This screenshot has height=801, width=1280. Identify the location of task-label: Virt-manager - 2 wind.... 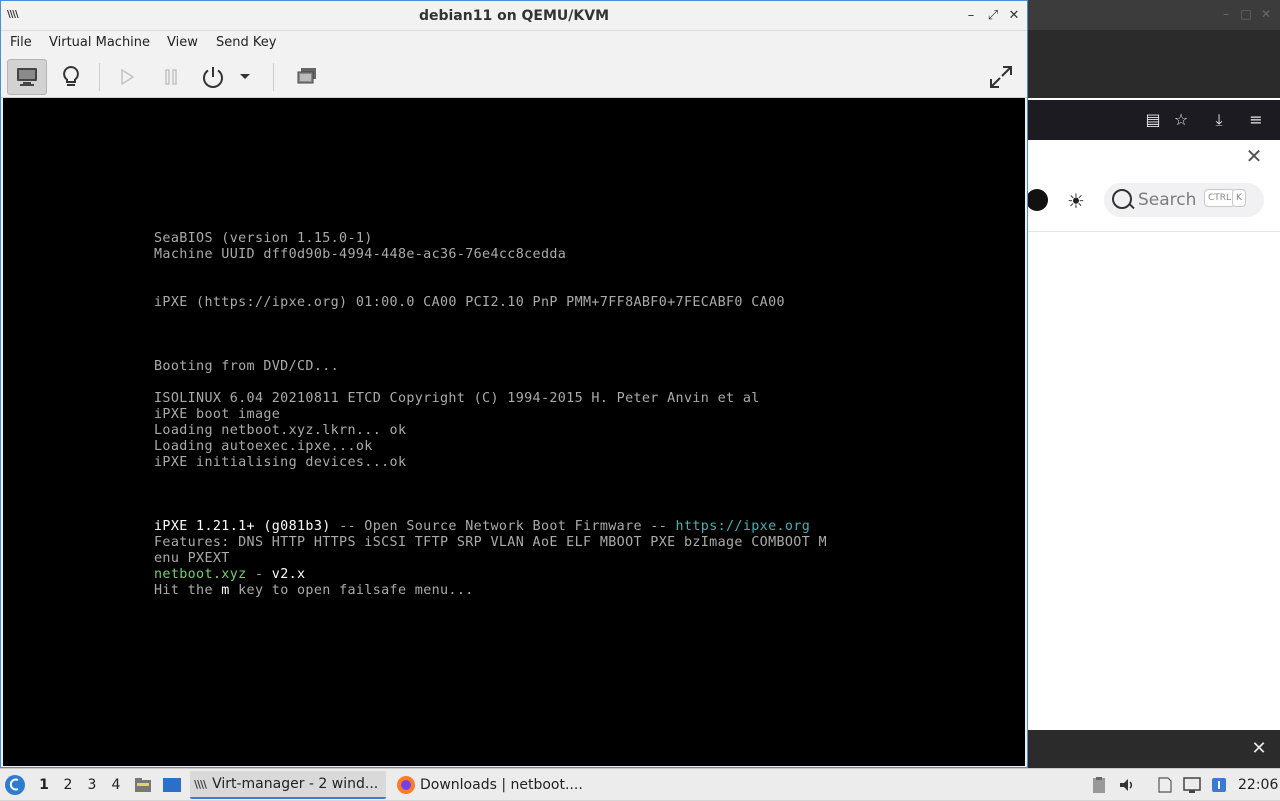
(295, 784).